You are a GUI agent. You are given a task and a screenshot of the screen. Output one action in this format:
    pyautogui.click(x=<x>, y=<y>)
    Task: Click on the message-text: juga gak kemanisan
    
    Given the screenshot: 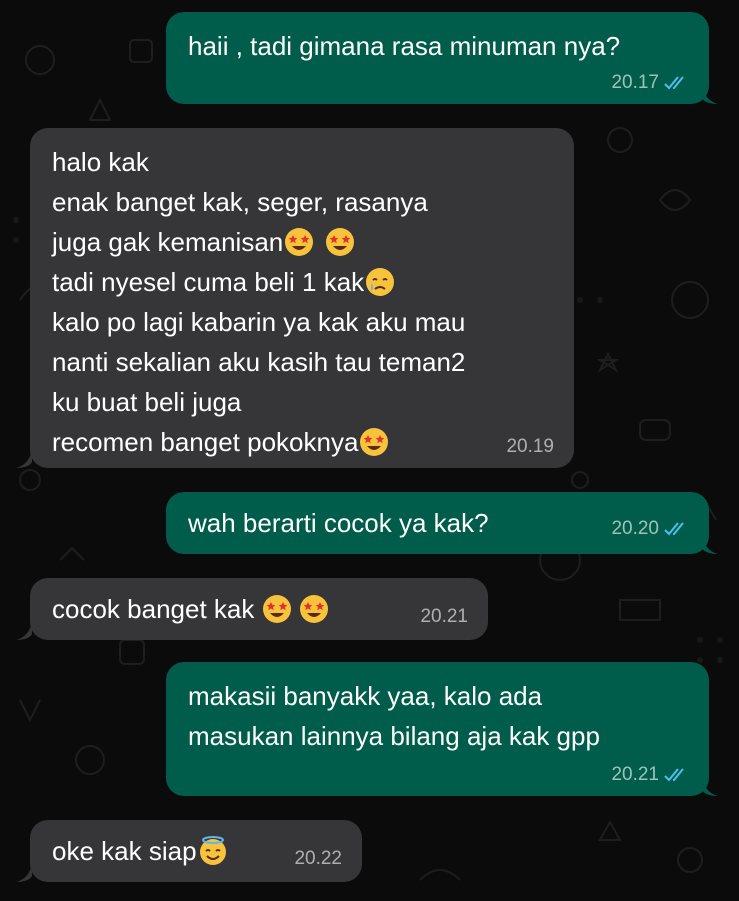 What is the action you would take?
    pyautogui.click(x=168, y=242)
    